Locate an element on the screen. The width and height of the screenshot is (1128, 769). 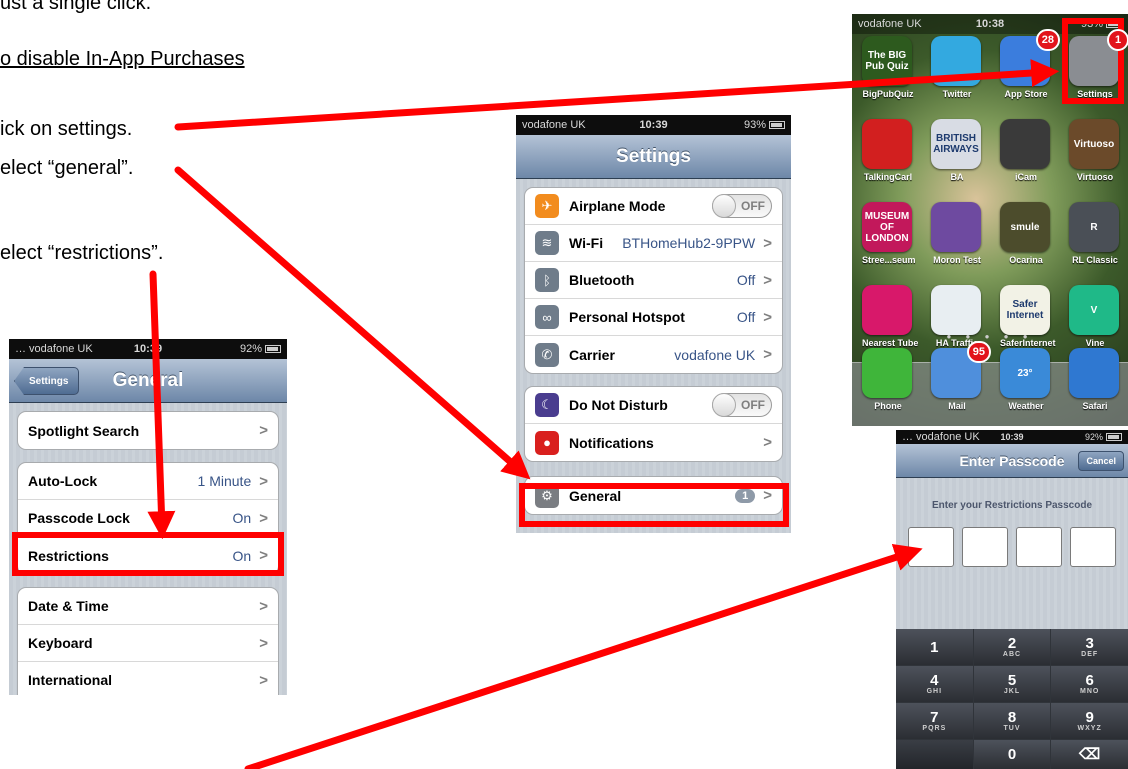
app-ba: BRITISH AIRWAYS BA is located at coordinates (957, 150).